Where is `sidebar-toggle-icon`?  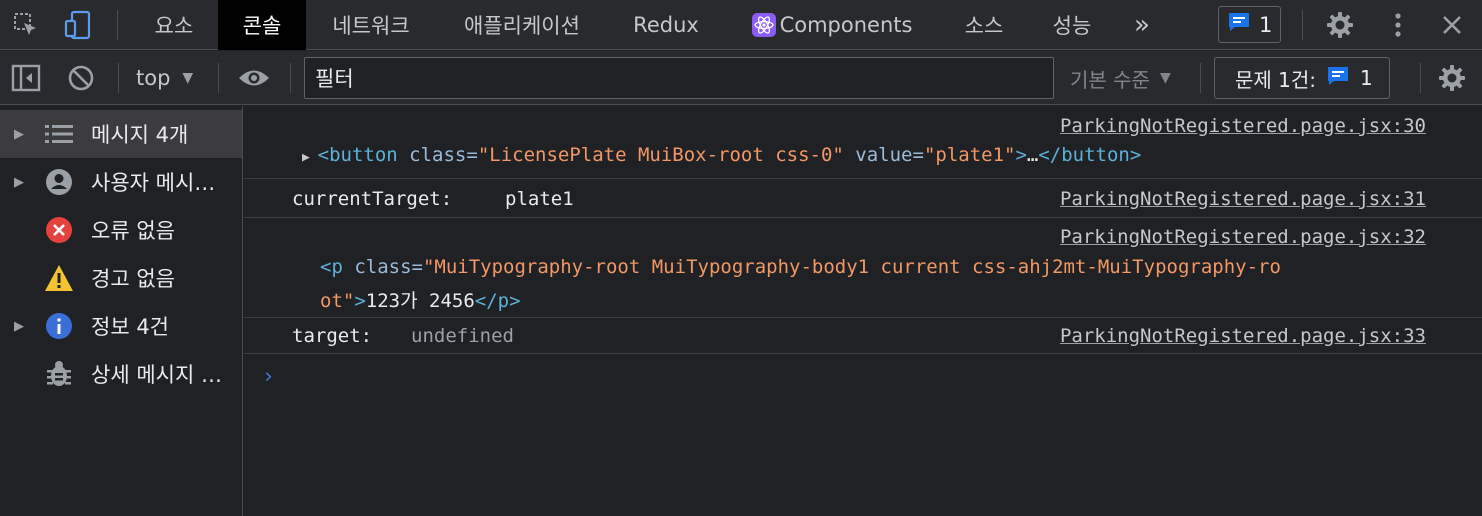
sidebar-toggle-icon is located at coordinates (26, 78).